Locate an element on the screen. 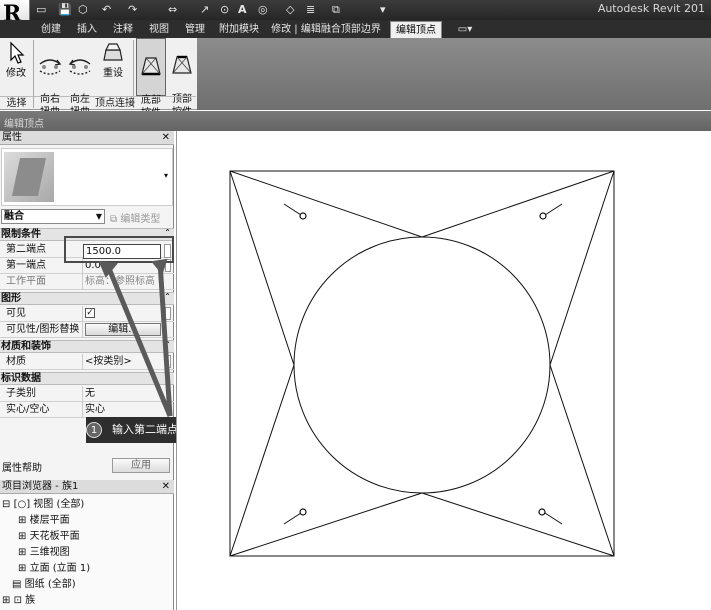 The image size is (711, 610). browser-item-floor-plans: ⊞ 楼层平面 is located at coordinates (44, 521).